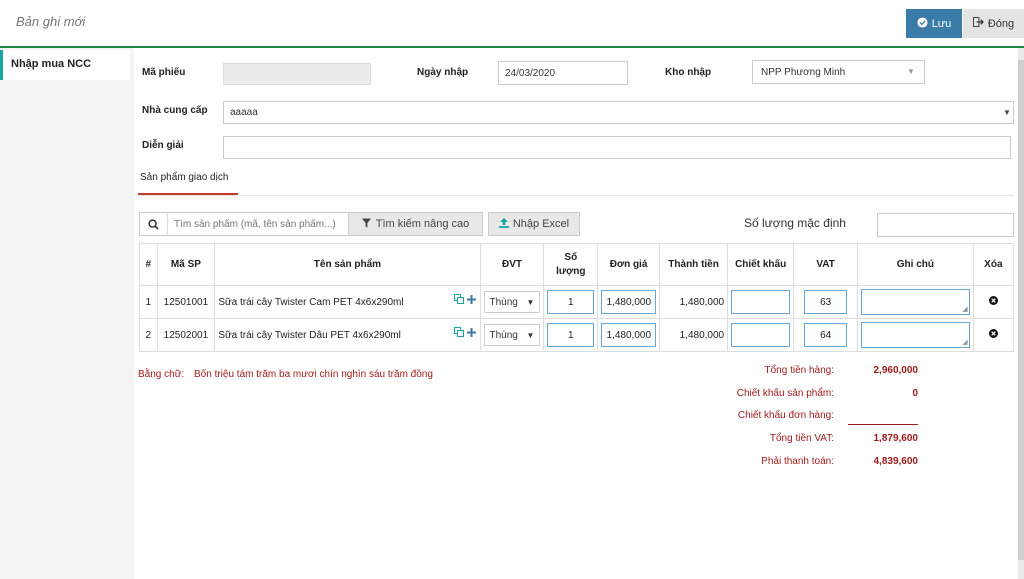  Describe the element at coordinates (297, 74) in the screenshot. I see `receipt-code-field` at that location.